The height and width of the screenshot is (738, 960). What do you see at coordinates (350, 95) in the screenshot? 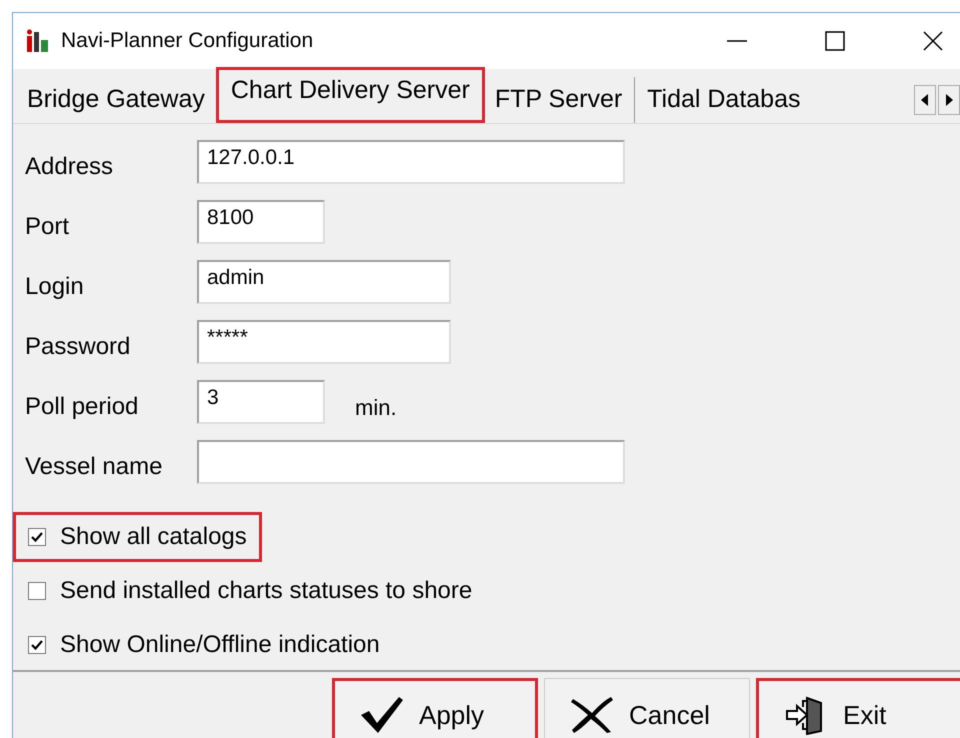
I see `tab: Chart Delivery Server` at bounding box center [350, 95].